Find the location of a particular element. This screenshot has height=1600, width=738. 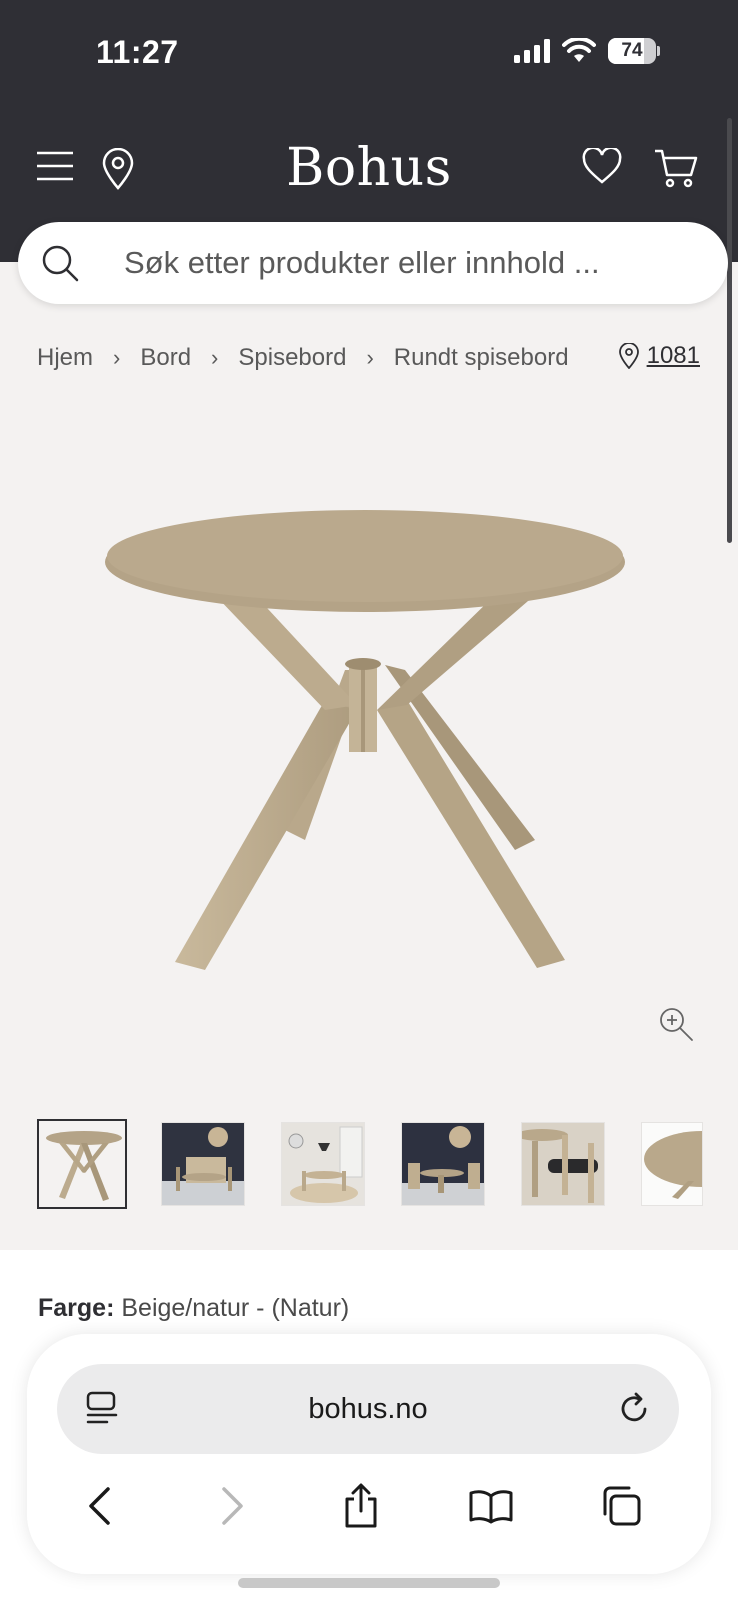

bookmarks-button is located at coordinates (491, 1506).